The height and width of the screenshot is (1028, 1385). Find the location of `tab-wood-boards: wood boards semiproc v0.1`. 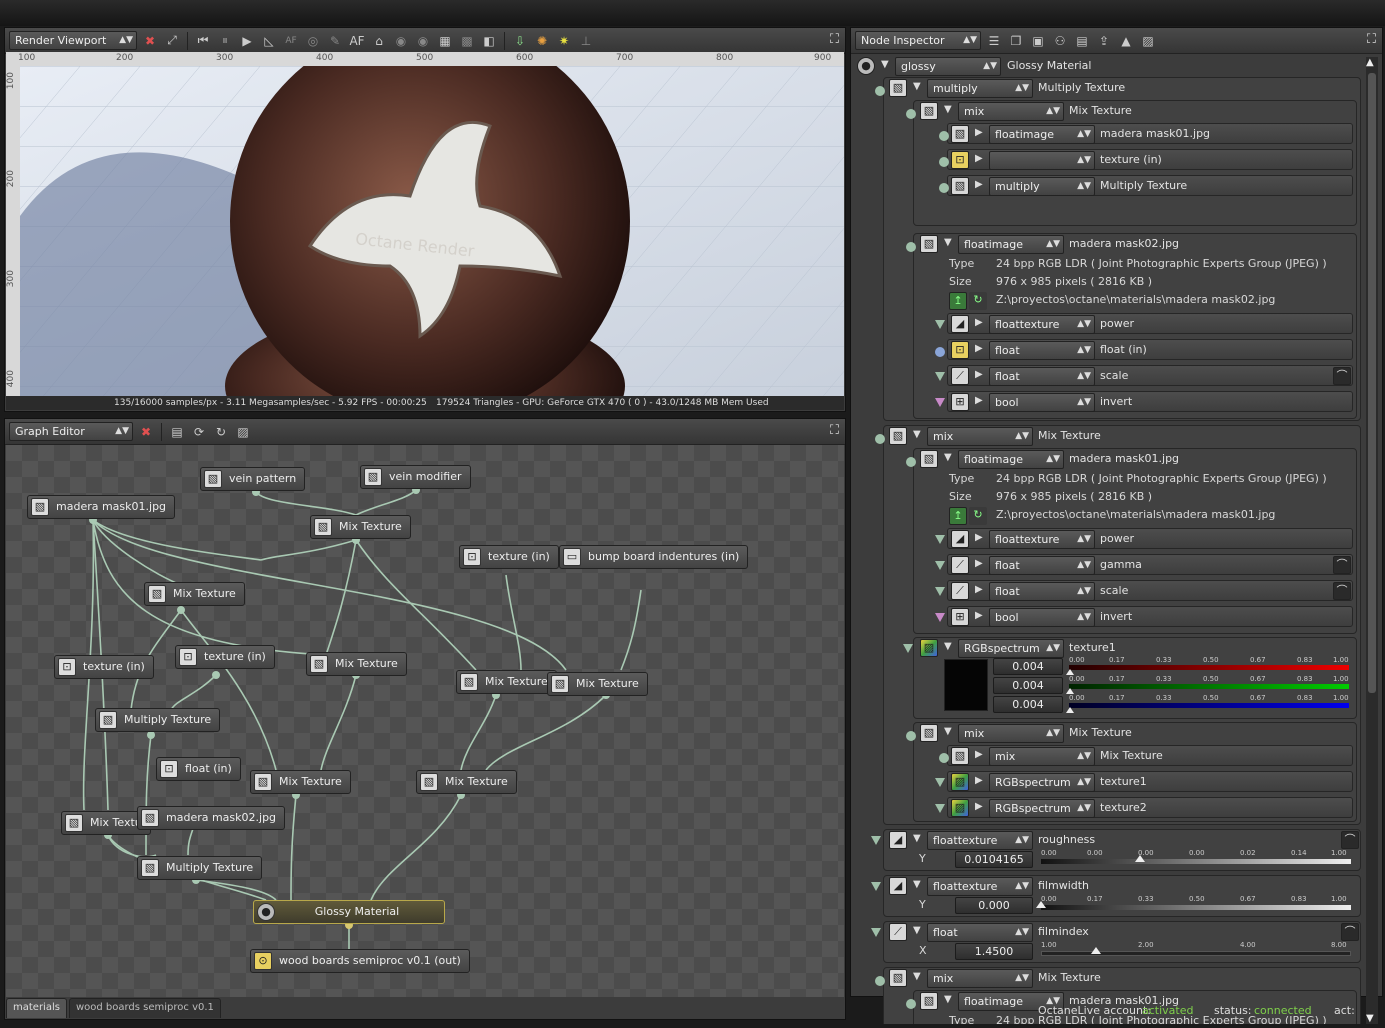

tab-wood-boards: wood boards semiproc v0.1 is located at coordinates (144, 1008).